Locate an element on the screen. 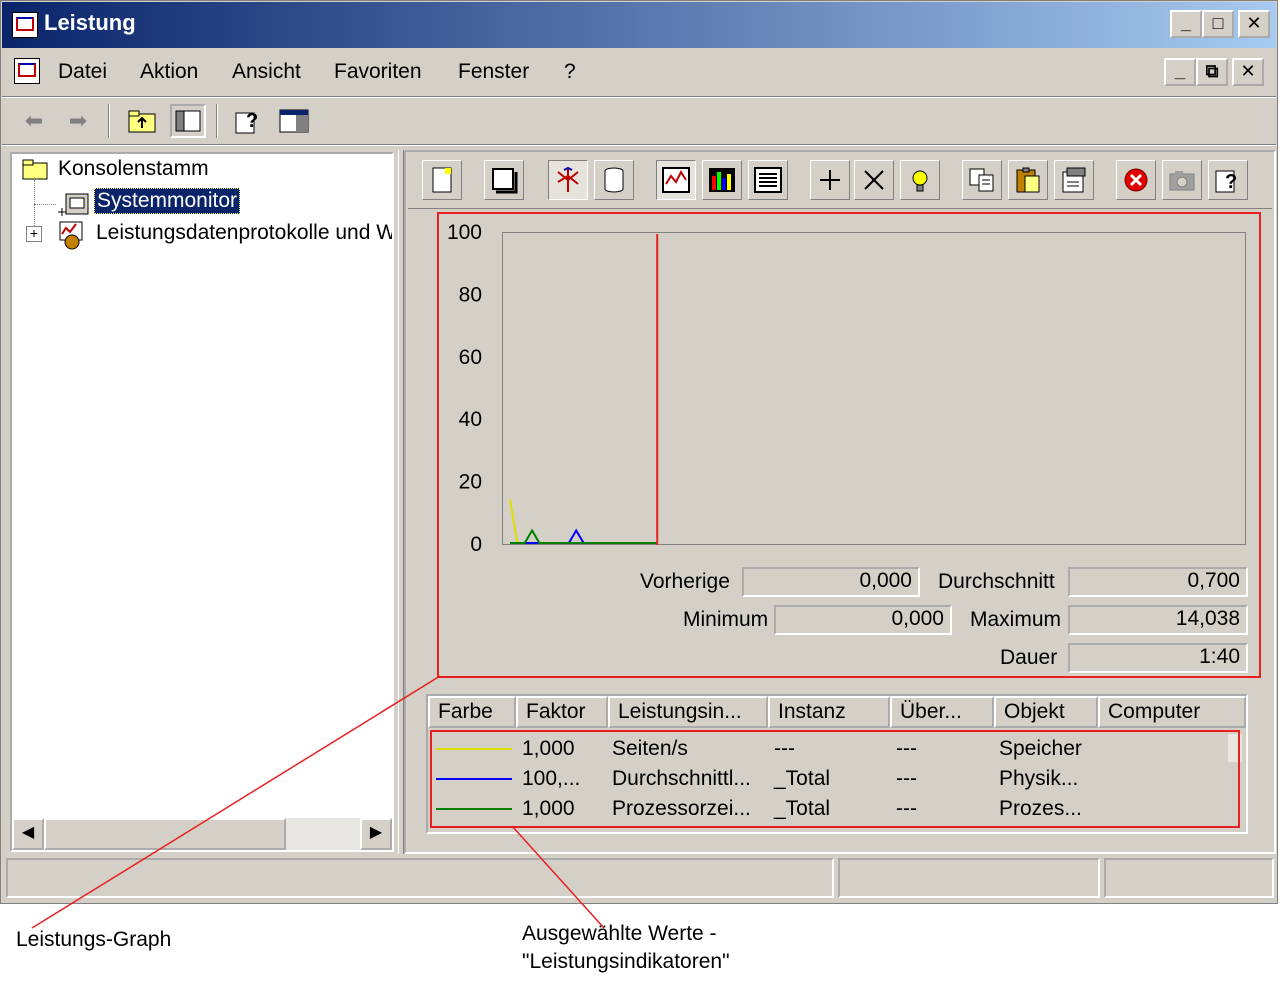  show-hide-console-tree-icon is located at coordinates (188, 121).